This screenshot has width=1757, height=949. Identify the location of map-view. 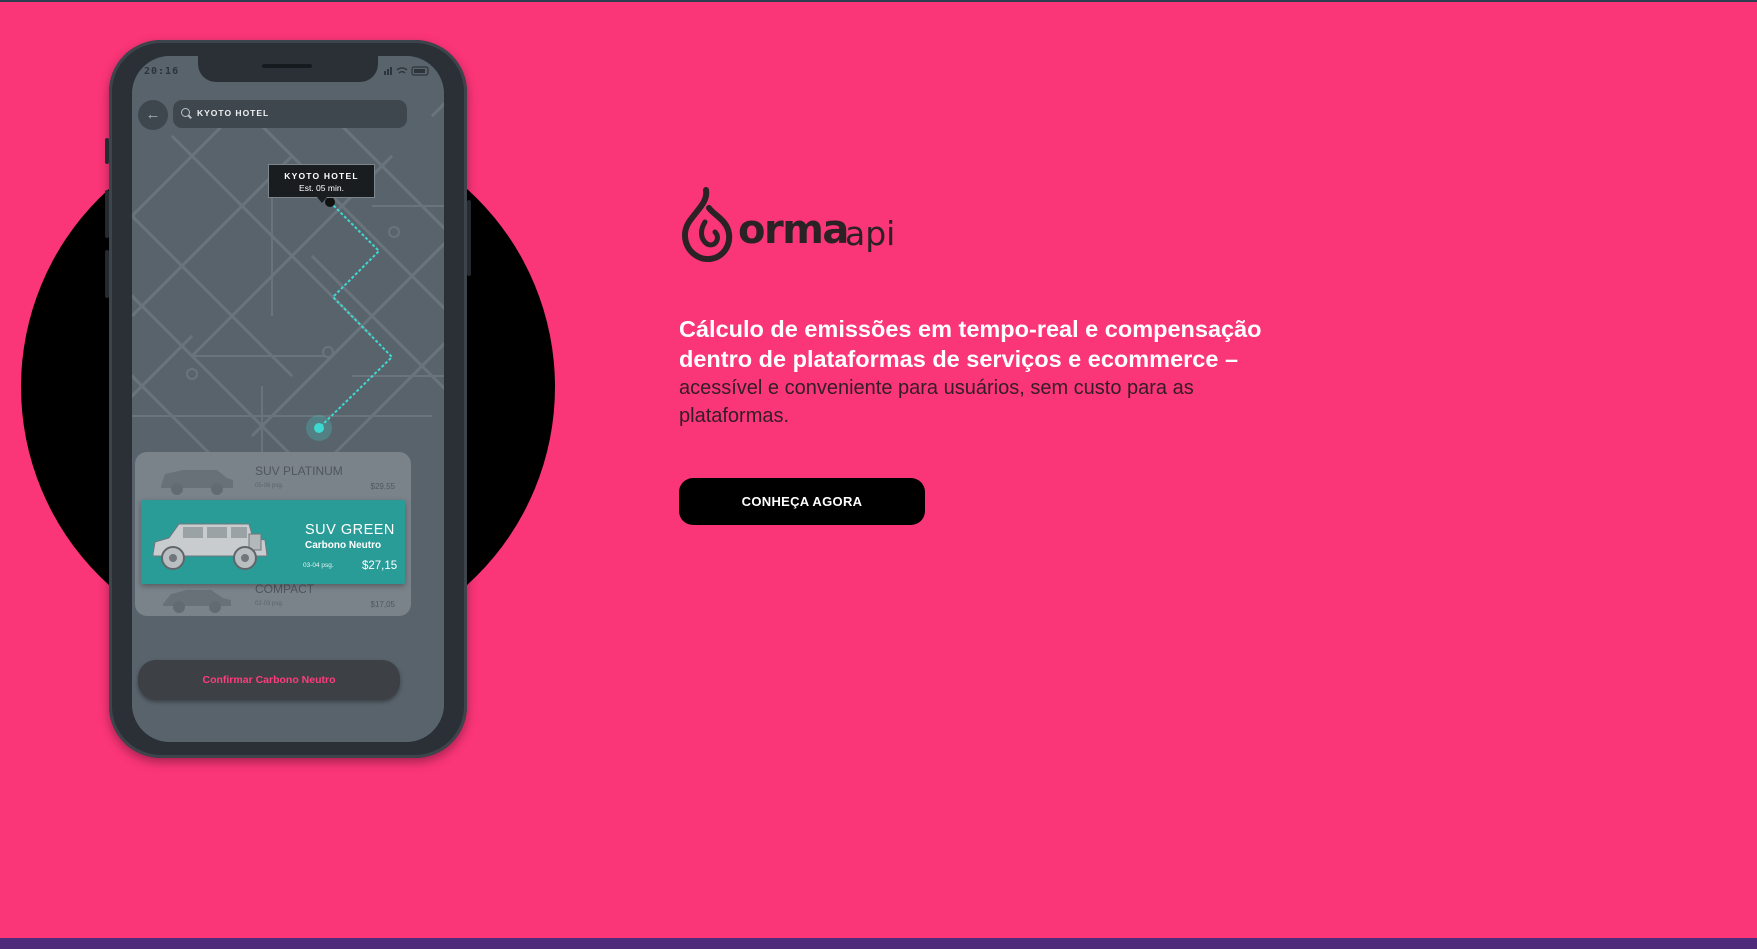
(288, 399).